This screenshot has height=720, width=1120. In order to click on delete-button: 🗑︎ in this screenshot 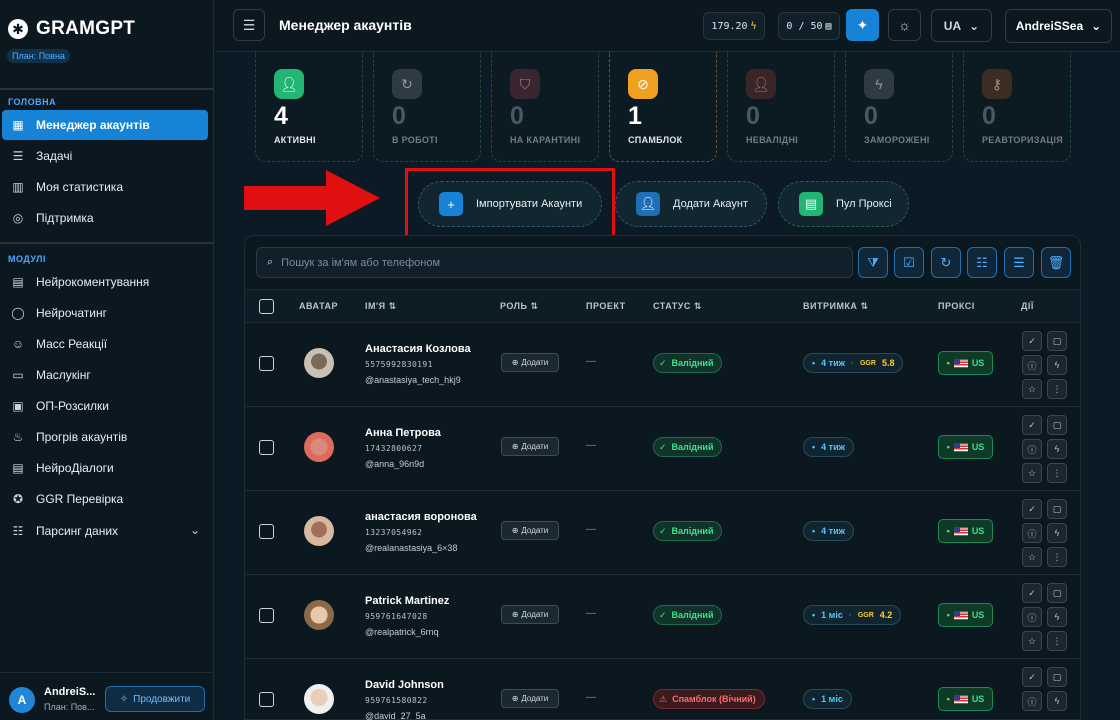, I will do `click(1056, 262)`.